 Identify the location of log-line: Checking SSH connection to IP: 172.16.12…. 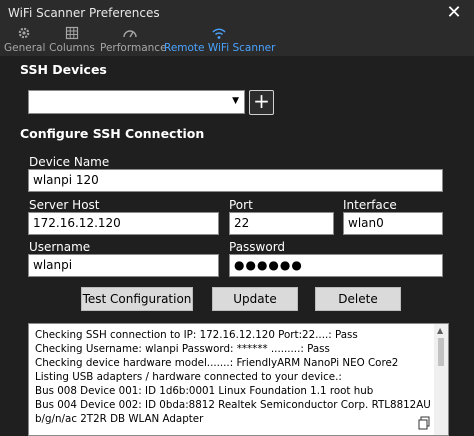
(196, 335).